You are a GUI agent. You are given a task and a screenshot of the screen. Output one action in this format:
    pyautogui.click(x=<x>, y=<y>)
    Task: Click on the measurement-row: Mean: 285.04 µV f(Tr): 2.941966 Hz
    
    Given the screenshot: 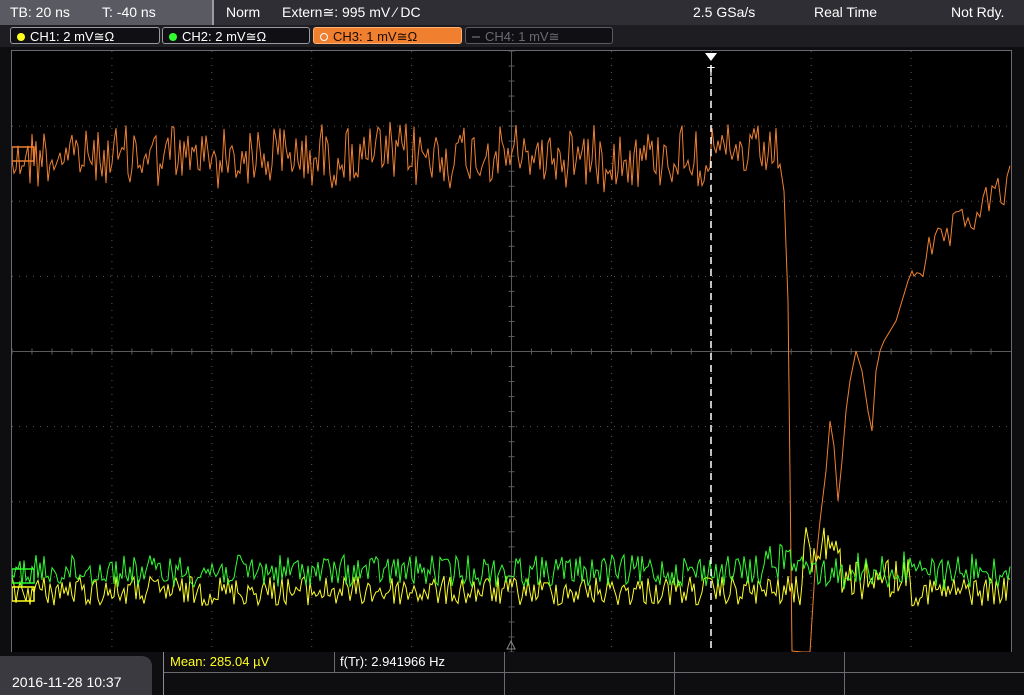 What is the action you would take?
    pyautogui.click(x=594, y=662)
    